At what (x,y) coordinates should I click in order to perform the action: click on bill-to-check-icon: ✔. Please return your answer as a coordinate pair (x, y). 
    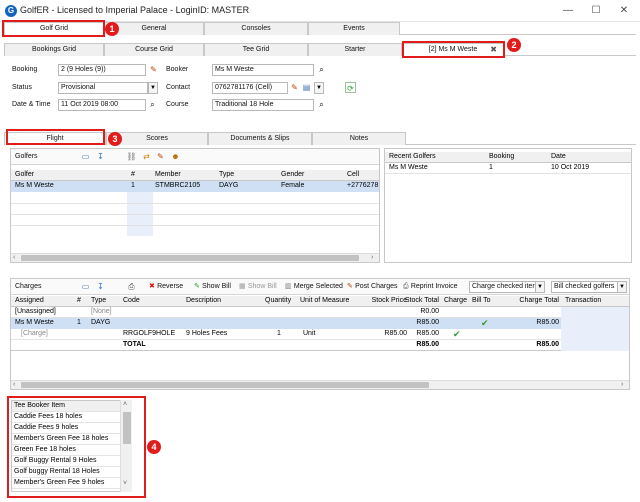
    Looking at the image, I should click on (486, 323).